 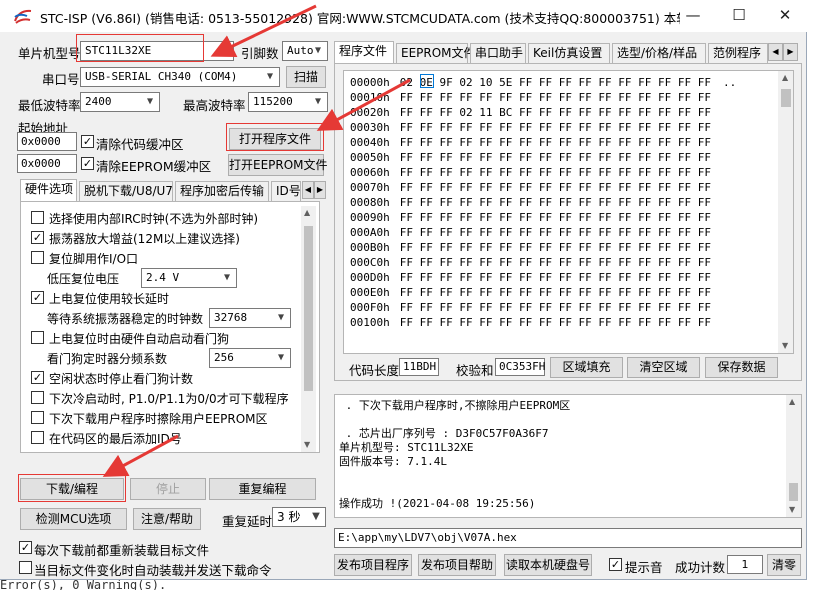 I want to click on arrow-to-mcu, so click(x=263, y=31).